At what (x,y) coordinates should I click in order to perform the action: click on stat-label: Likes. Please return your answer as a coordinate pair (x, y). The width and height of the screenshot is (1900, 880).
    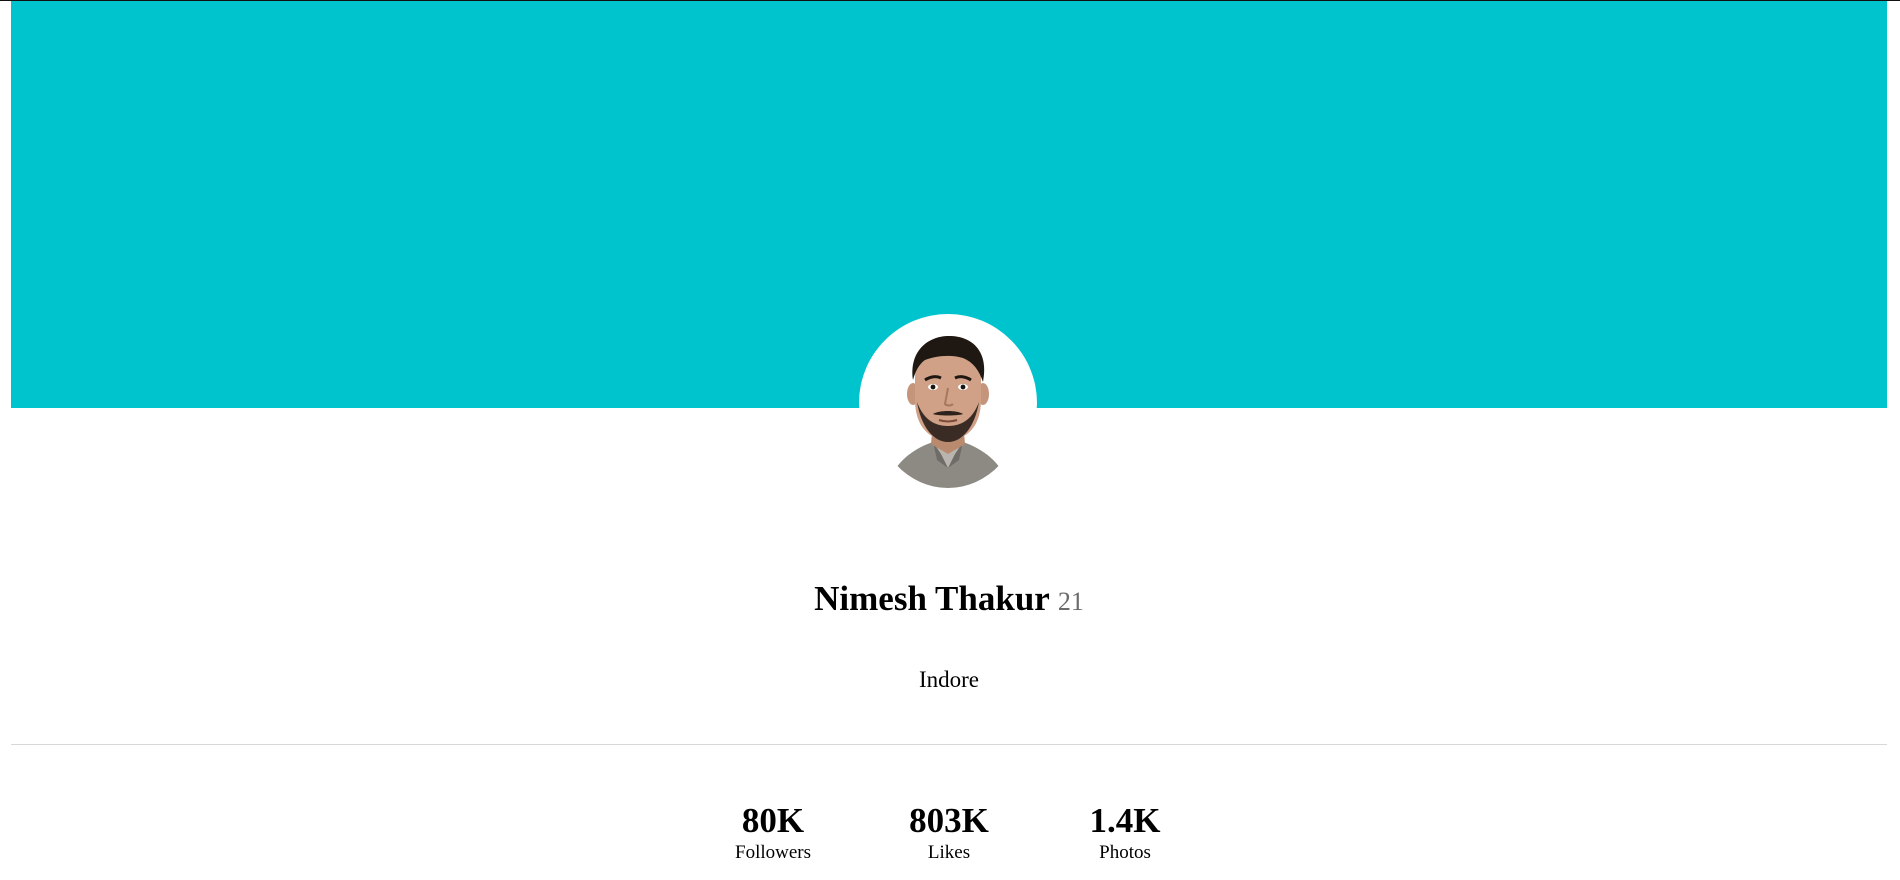
    Looking at the image, I should click on (949, 852).